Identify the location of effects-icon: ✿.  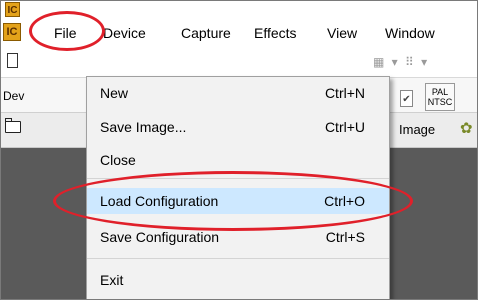
(466, 128).